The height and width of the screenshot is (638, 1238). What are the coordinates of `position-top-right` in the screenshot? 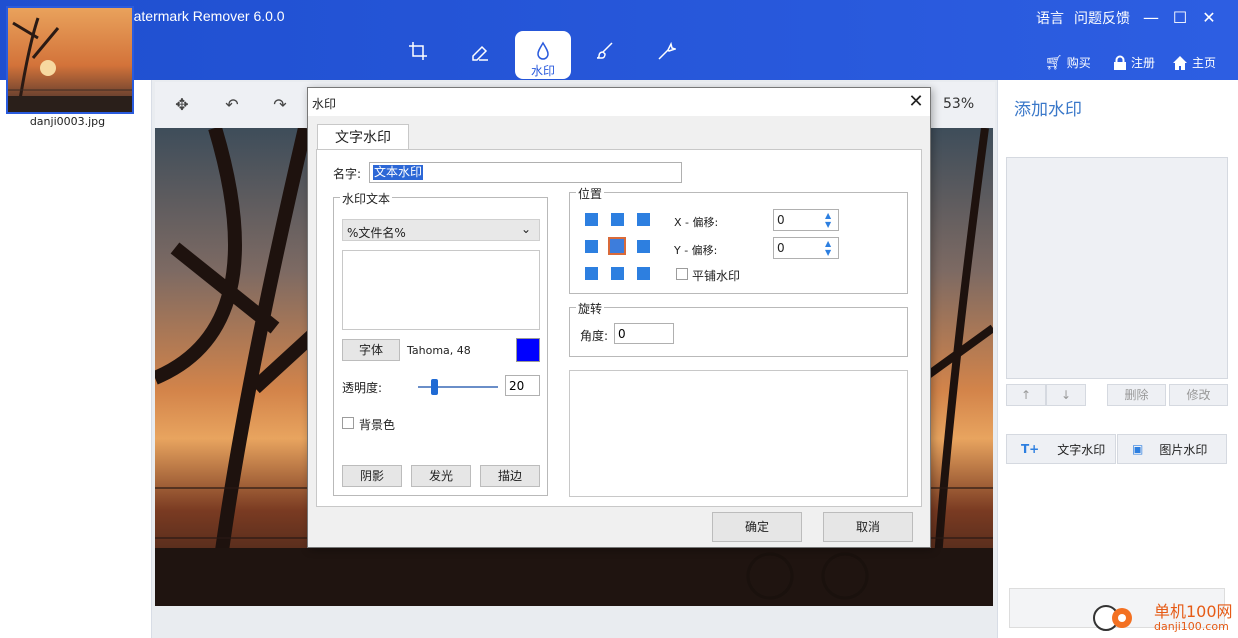 It's located at (643, 219).